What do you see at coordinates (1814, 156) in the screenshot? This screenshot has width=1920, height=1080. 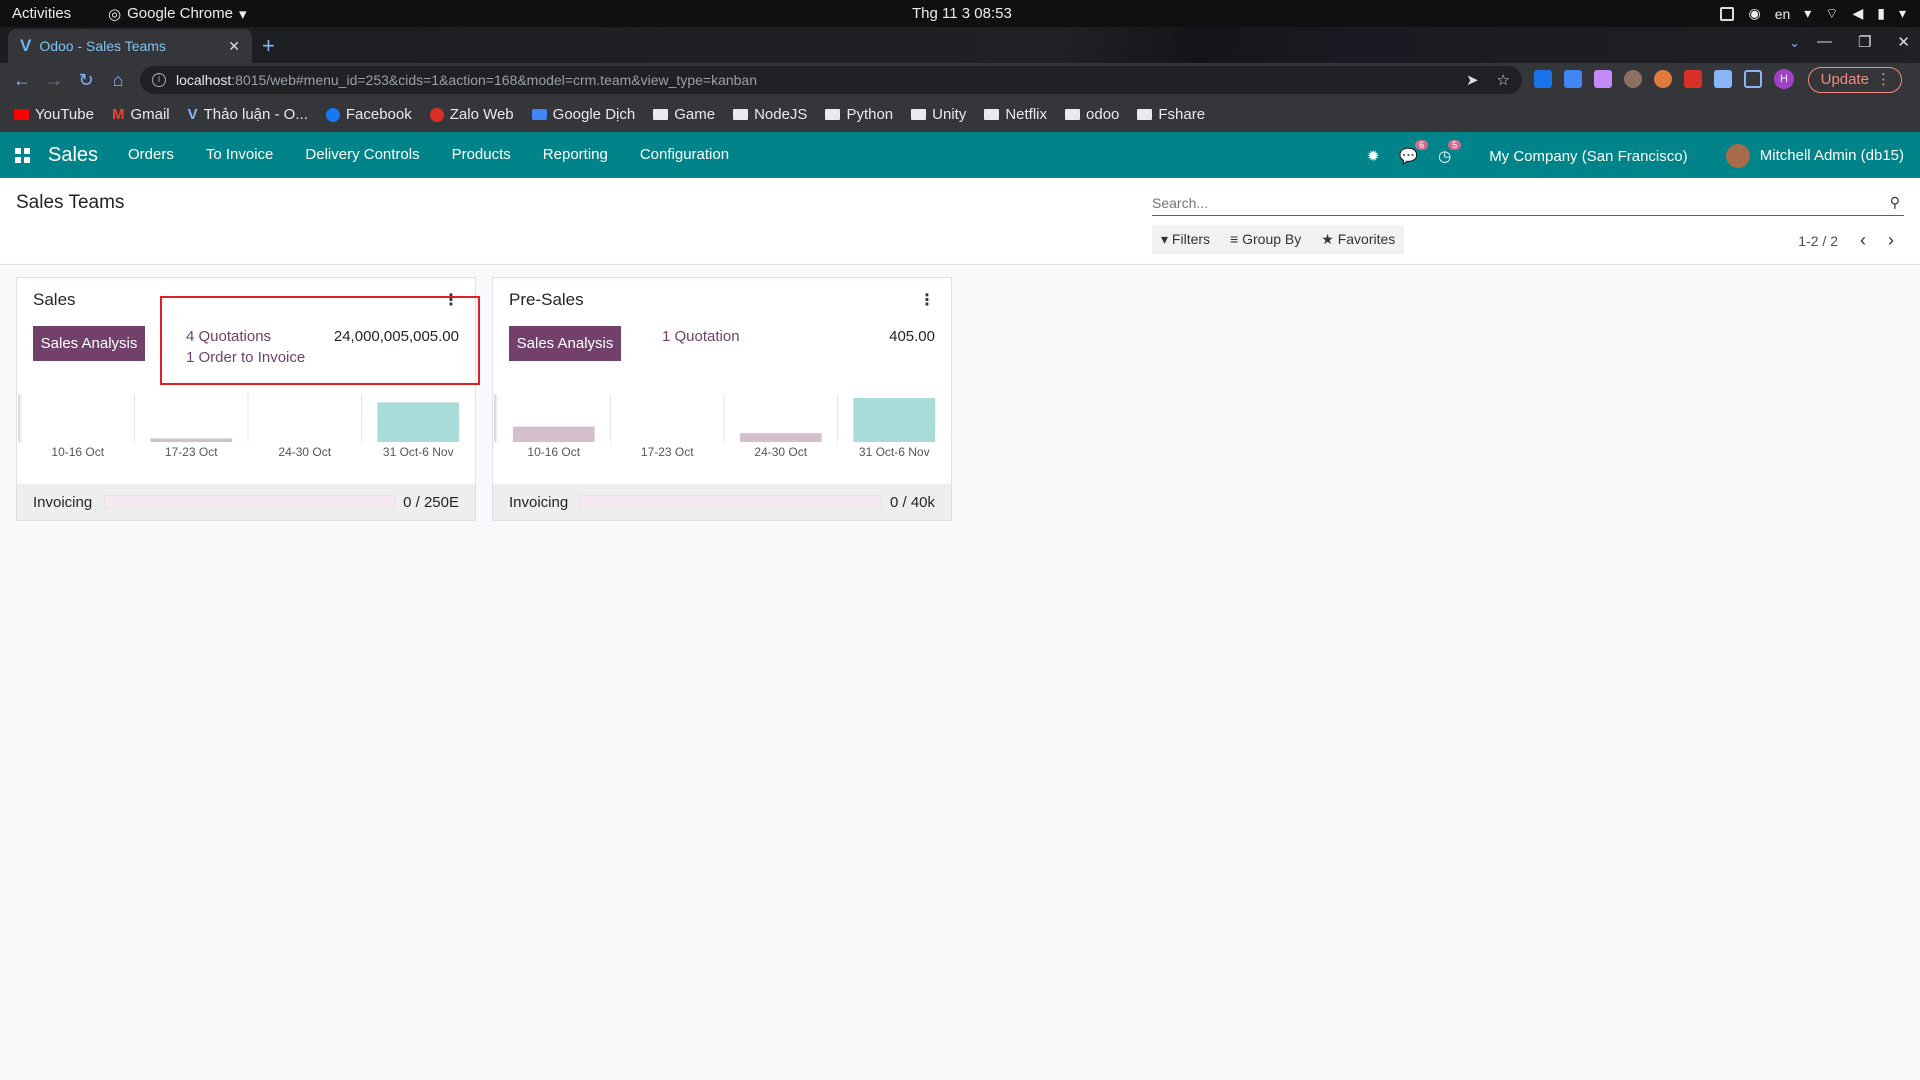 I see `user-menu: Mitchell Admin (db15)` at bounding box center [1814, 156].